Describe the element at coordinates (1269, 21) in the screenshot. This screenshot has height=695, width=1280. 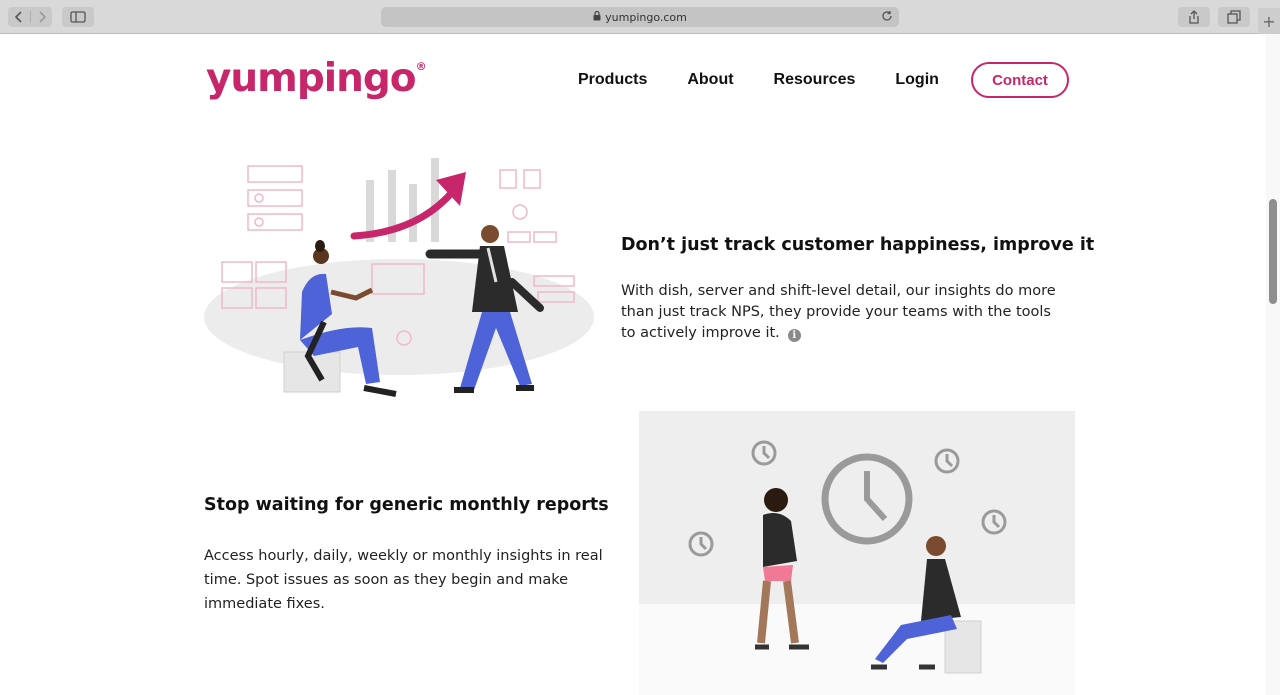
I see `new-tab-button: +` at that location.